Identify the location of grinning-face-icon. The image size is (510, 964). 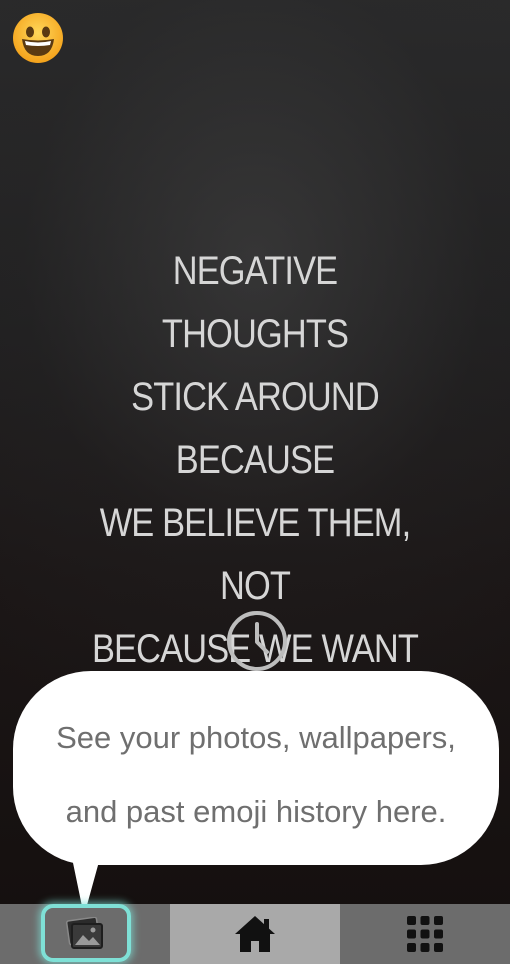
(38, 38).